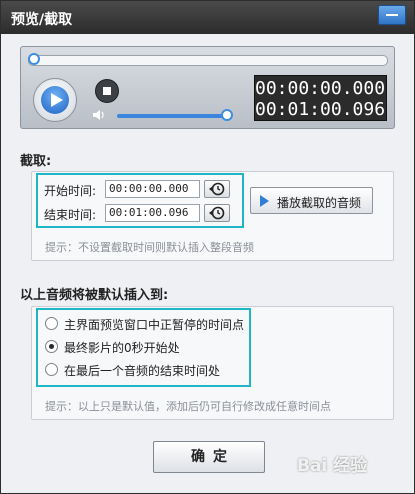 This screenshot has width=415, height=494. Describe the element at coordinates (320, 88) in the screenshot. I see `elapsed-time: 00:00:00.000` at that location.